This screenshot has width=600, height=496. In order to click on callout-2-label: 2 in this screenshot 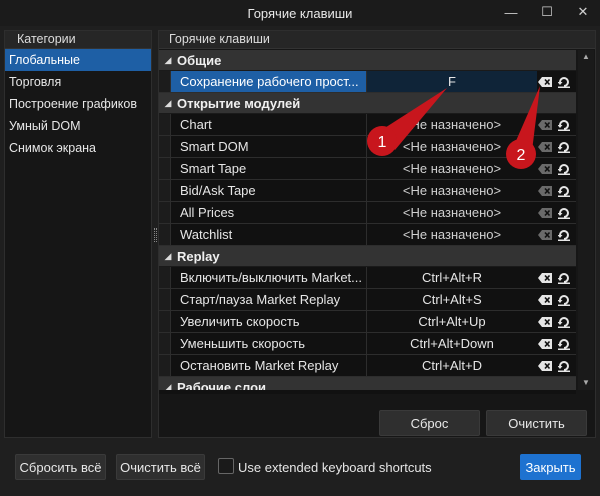, I will do `click(521, 155)`.